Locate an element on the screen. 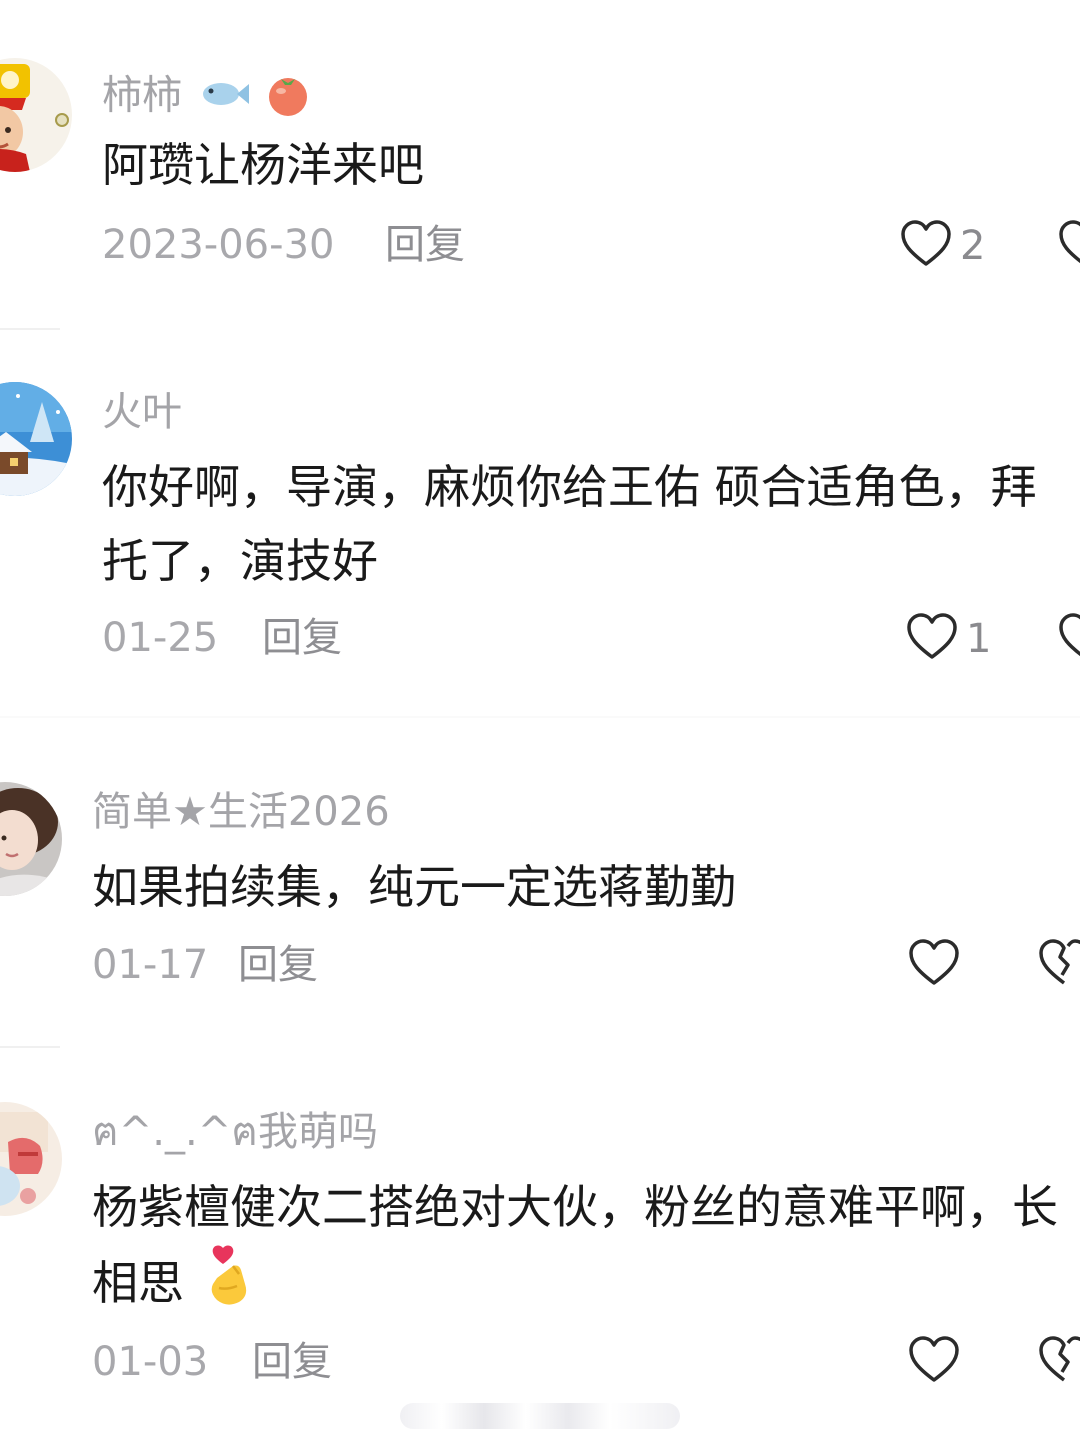 This screenshot has height=1440, width=1080. username: 柿柿 is located at coordinates (207, 97).